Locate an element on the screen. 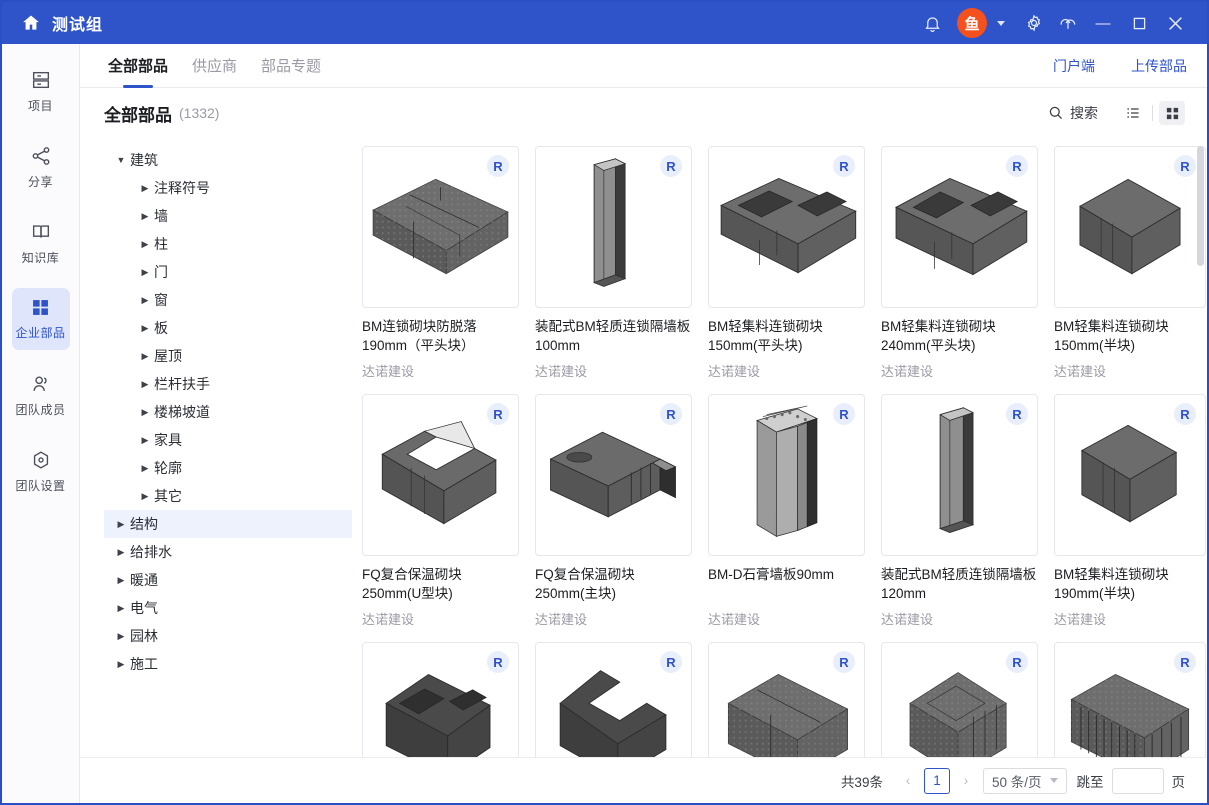 The width and height of the screenshot is (1209, 805). tree-node-roof: ▶ 屋顶 is located at coordinates (228, 356).